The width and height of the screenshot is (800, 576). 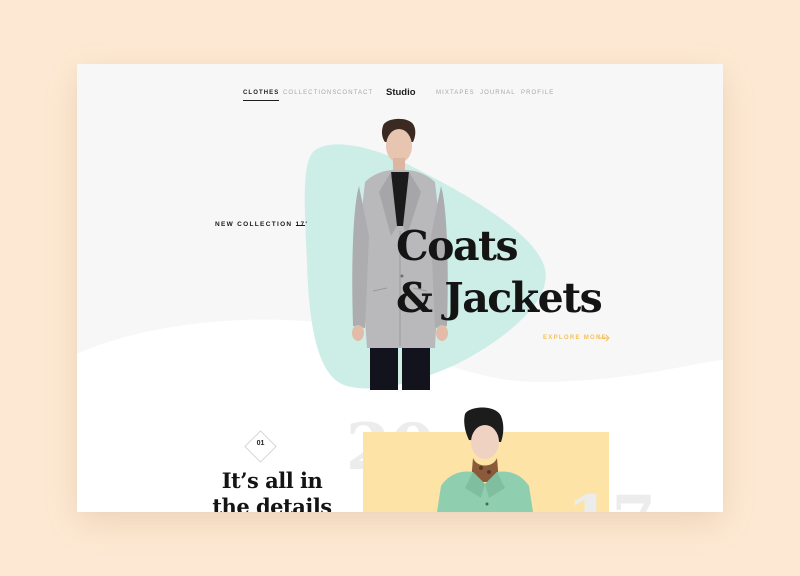 What do you see at coordinates (499, 298) in the screenshot?
I see `hero-title-line-2: & Jackets` at bounding box center [499, 298].